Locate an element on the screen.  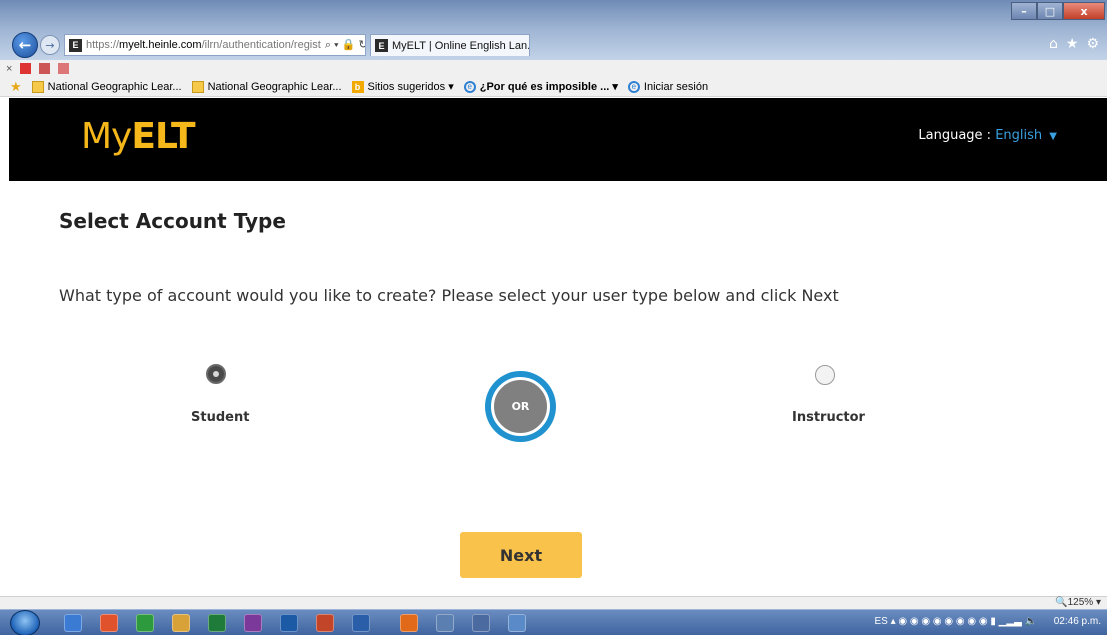
close-toolbar-icon: × is located at coordinates (9, 69).